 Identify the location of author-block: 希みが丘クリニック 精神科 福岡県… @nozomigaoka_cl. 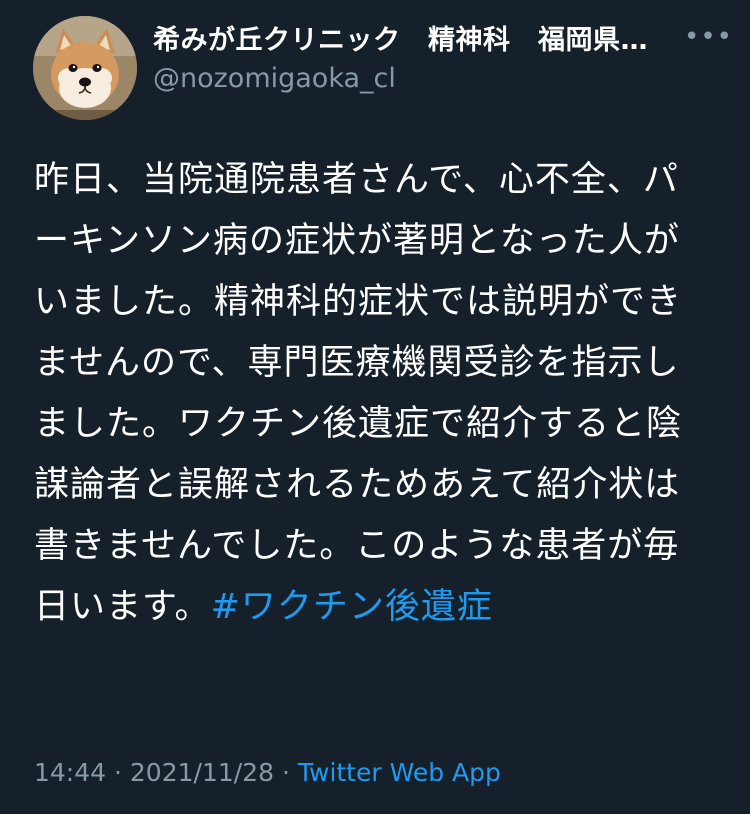
(420, 60).